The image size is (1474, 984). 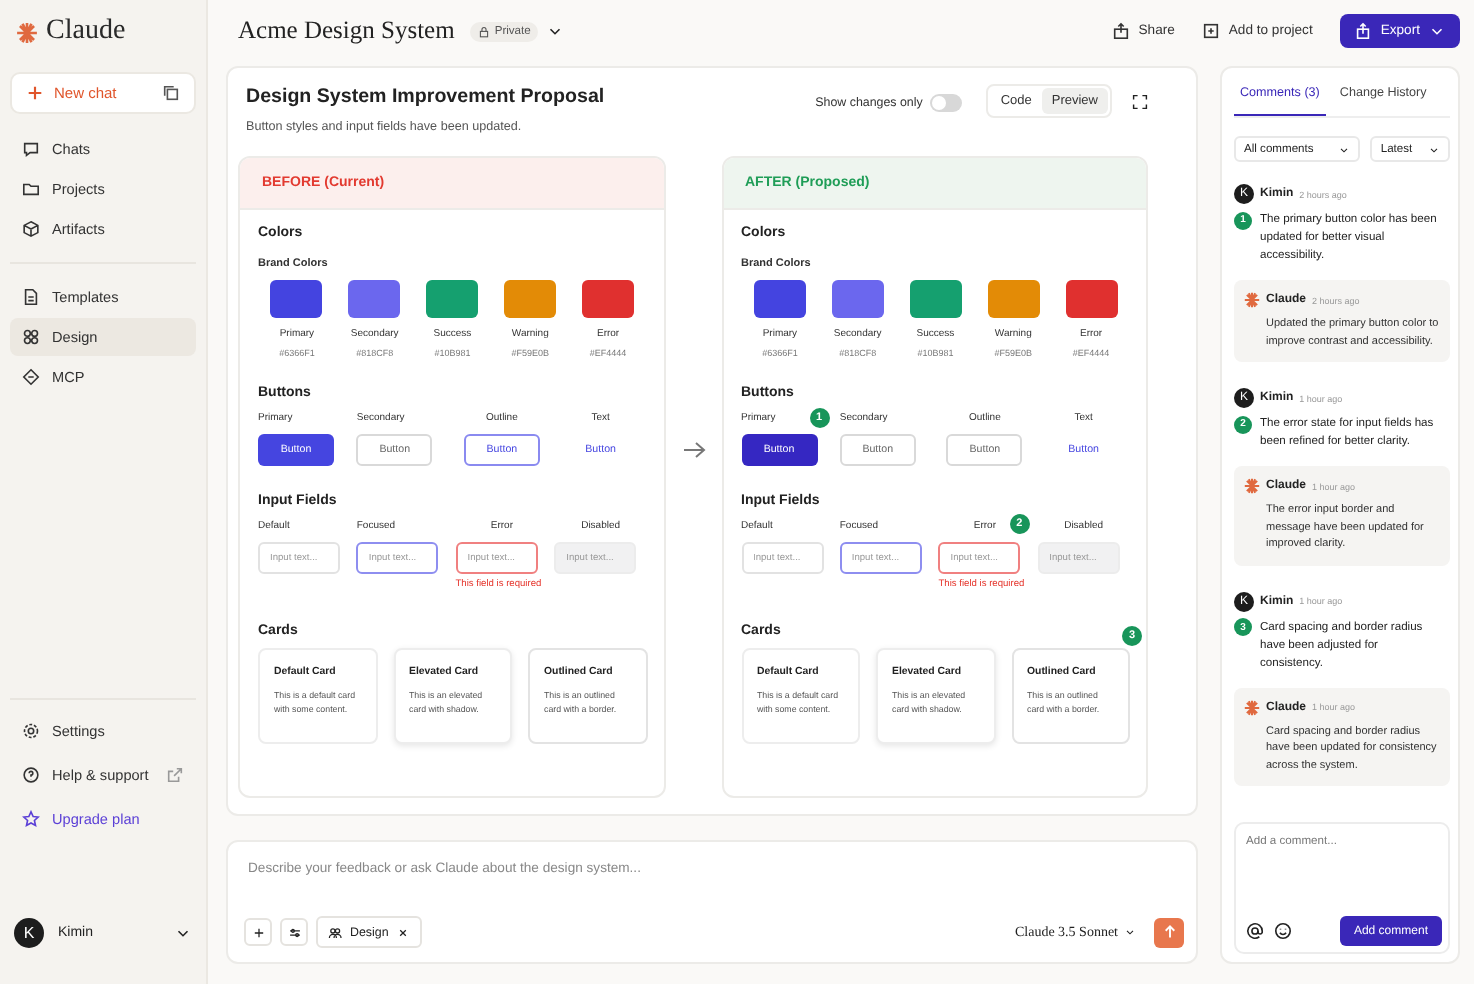 What do you see at coordinates (1283, 931) in the screenshot?
I see `emoji-icon` at bounding box center [1283, 931].